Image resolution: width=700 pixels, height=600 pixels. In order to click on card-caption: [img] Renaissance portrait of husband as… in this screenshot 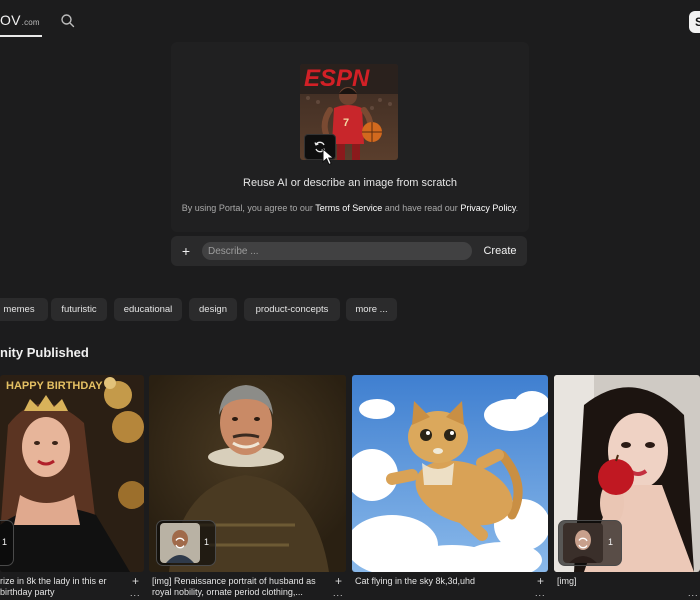, I will do `click(234, 586)`.